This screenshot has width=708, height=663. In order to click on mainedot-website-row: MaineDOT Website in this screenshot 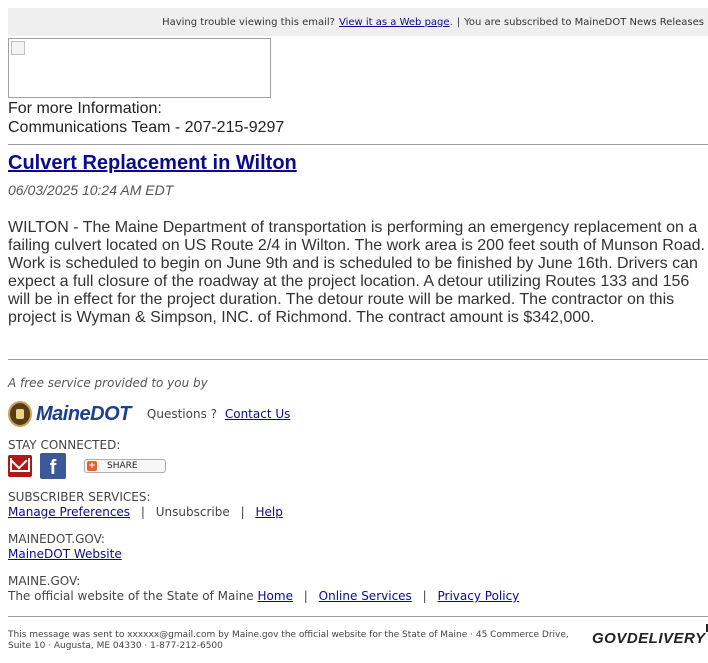, I will do `click(65, 554)`.